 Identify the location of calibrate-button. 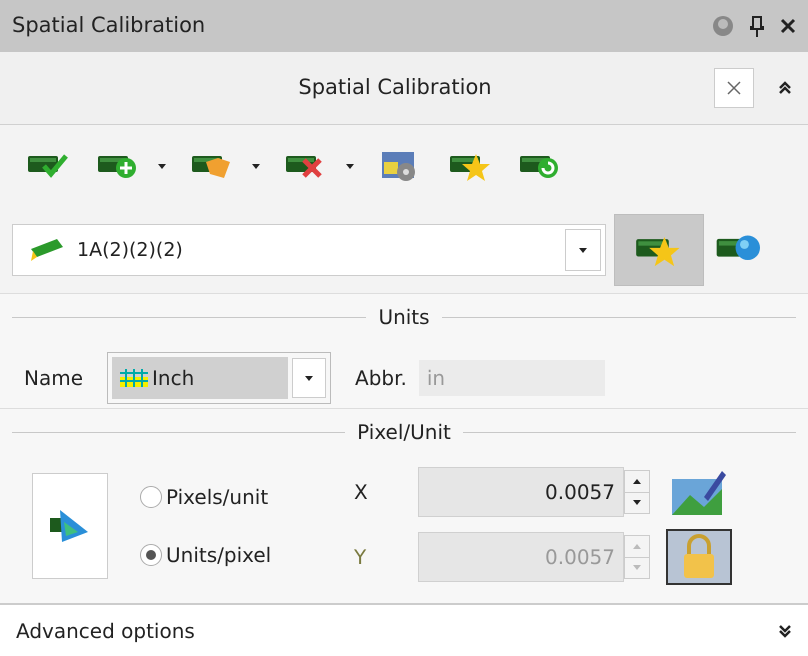
(70, 526).